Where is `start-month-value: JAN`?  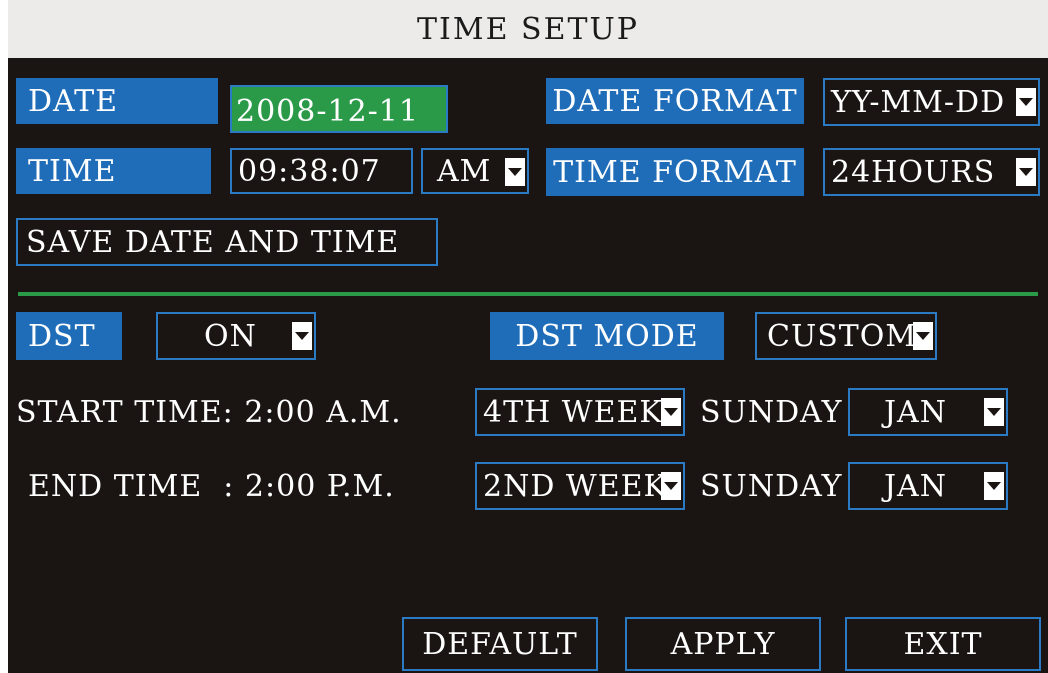
start-month-value: JAN is located at coordinates (915, 412).